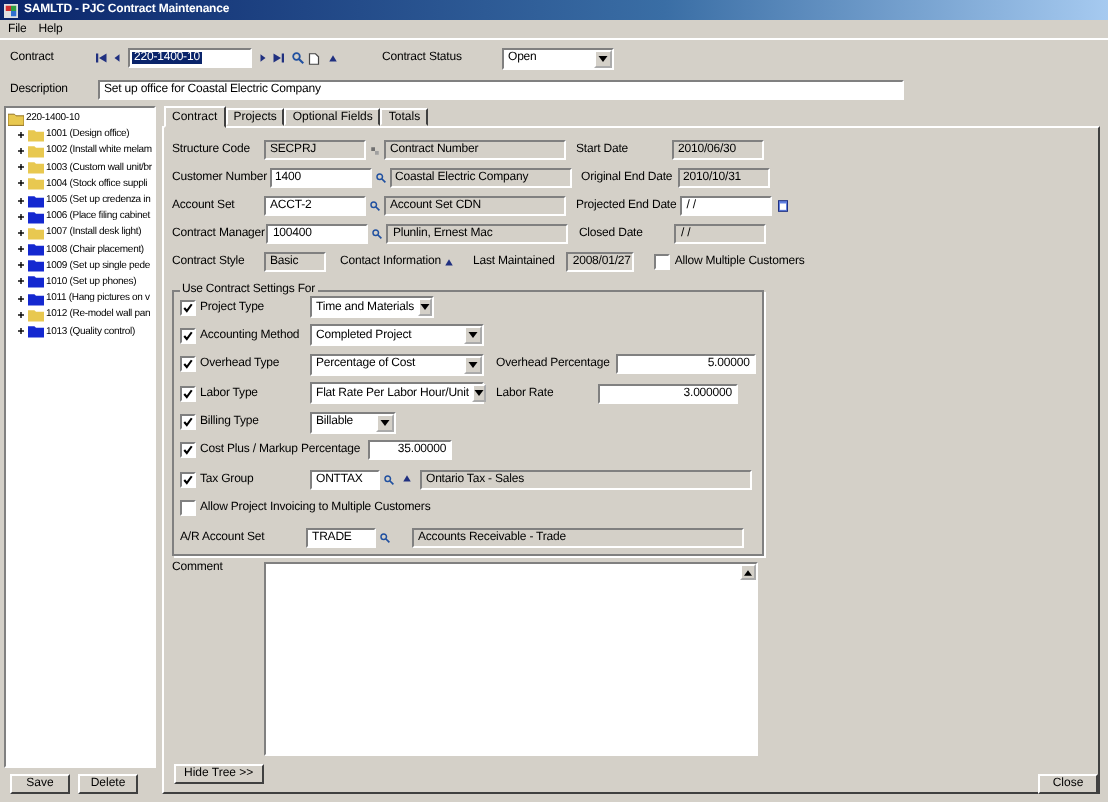  Describe the element at coordinates (117, 58) in the screenshot. I see `previous-record-icon` at that location.